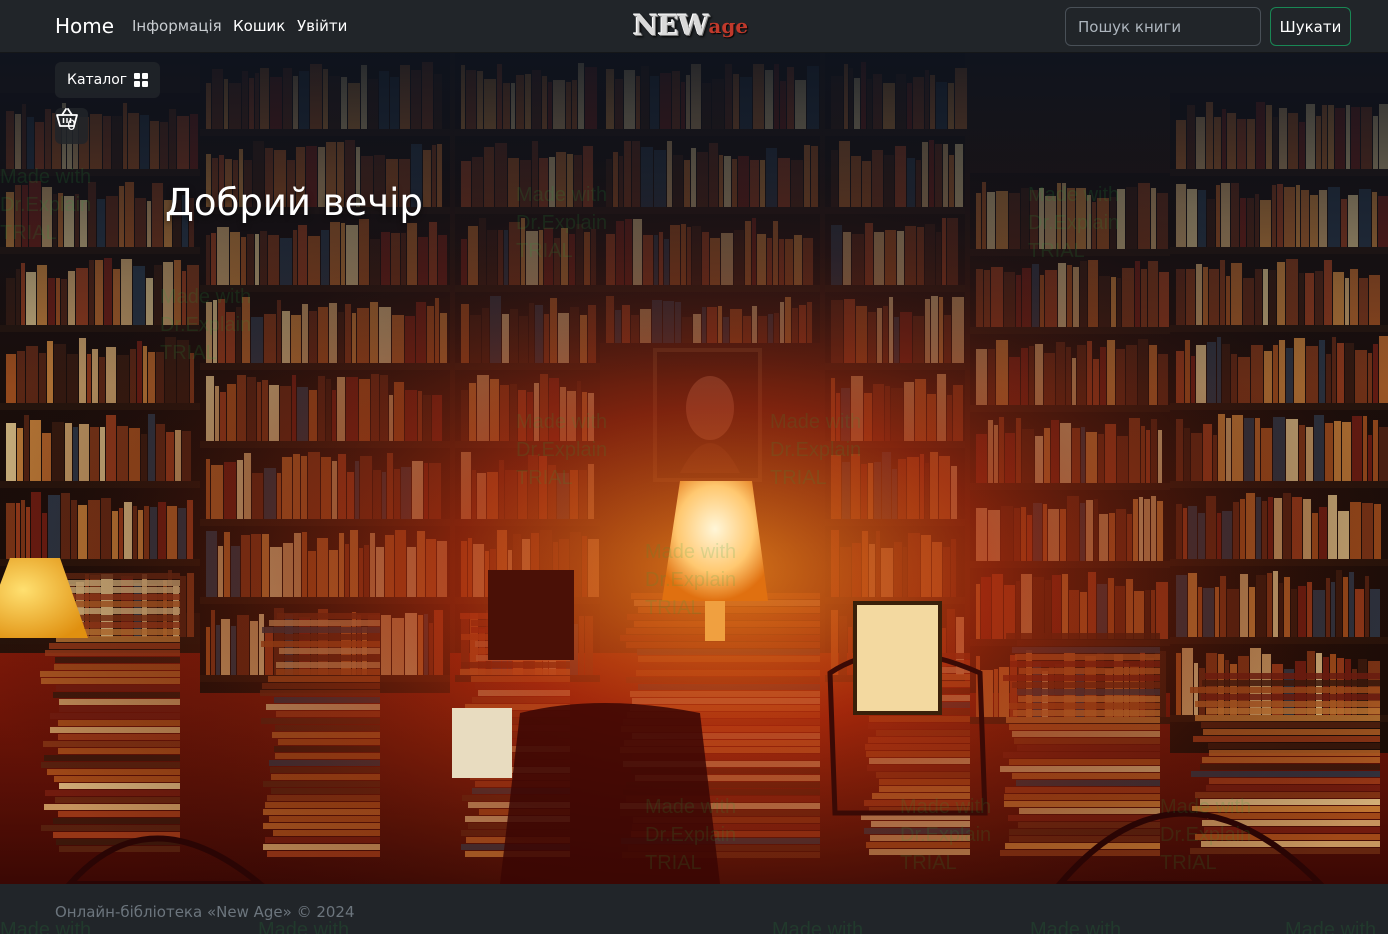  Describe the element at coordinates (205, 912) in the screenshot. I see `footer-copyright: Онлайн-бібліотека «New Age» © 2024` at that location.